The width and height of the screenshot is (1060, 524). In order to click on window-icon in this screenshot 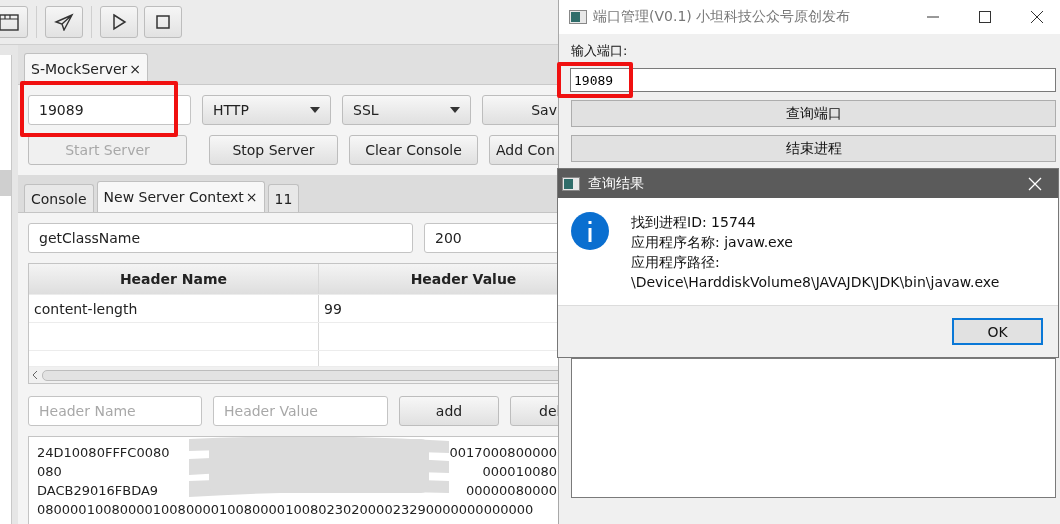, I will do `click(14, 22)`.